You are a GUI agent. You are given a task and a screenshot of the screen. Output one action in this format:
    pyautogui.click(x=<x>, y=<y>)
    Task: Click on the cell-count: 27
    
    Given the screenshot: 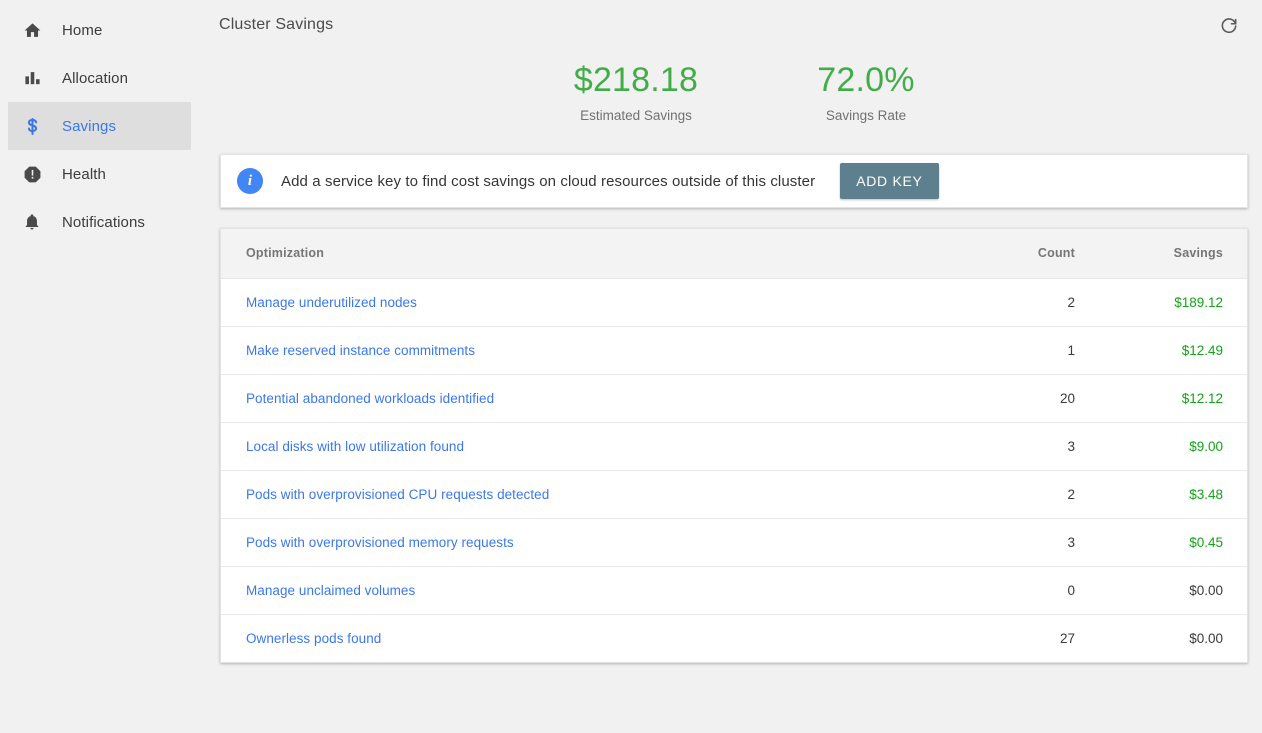 What is the action you would take?
    pyautogui.click(x=1027, y=638)
    